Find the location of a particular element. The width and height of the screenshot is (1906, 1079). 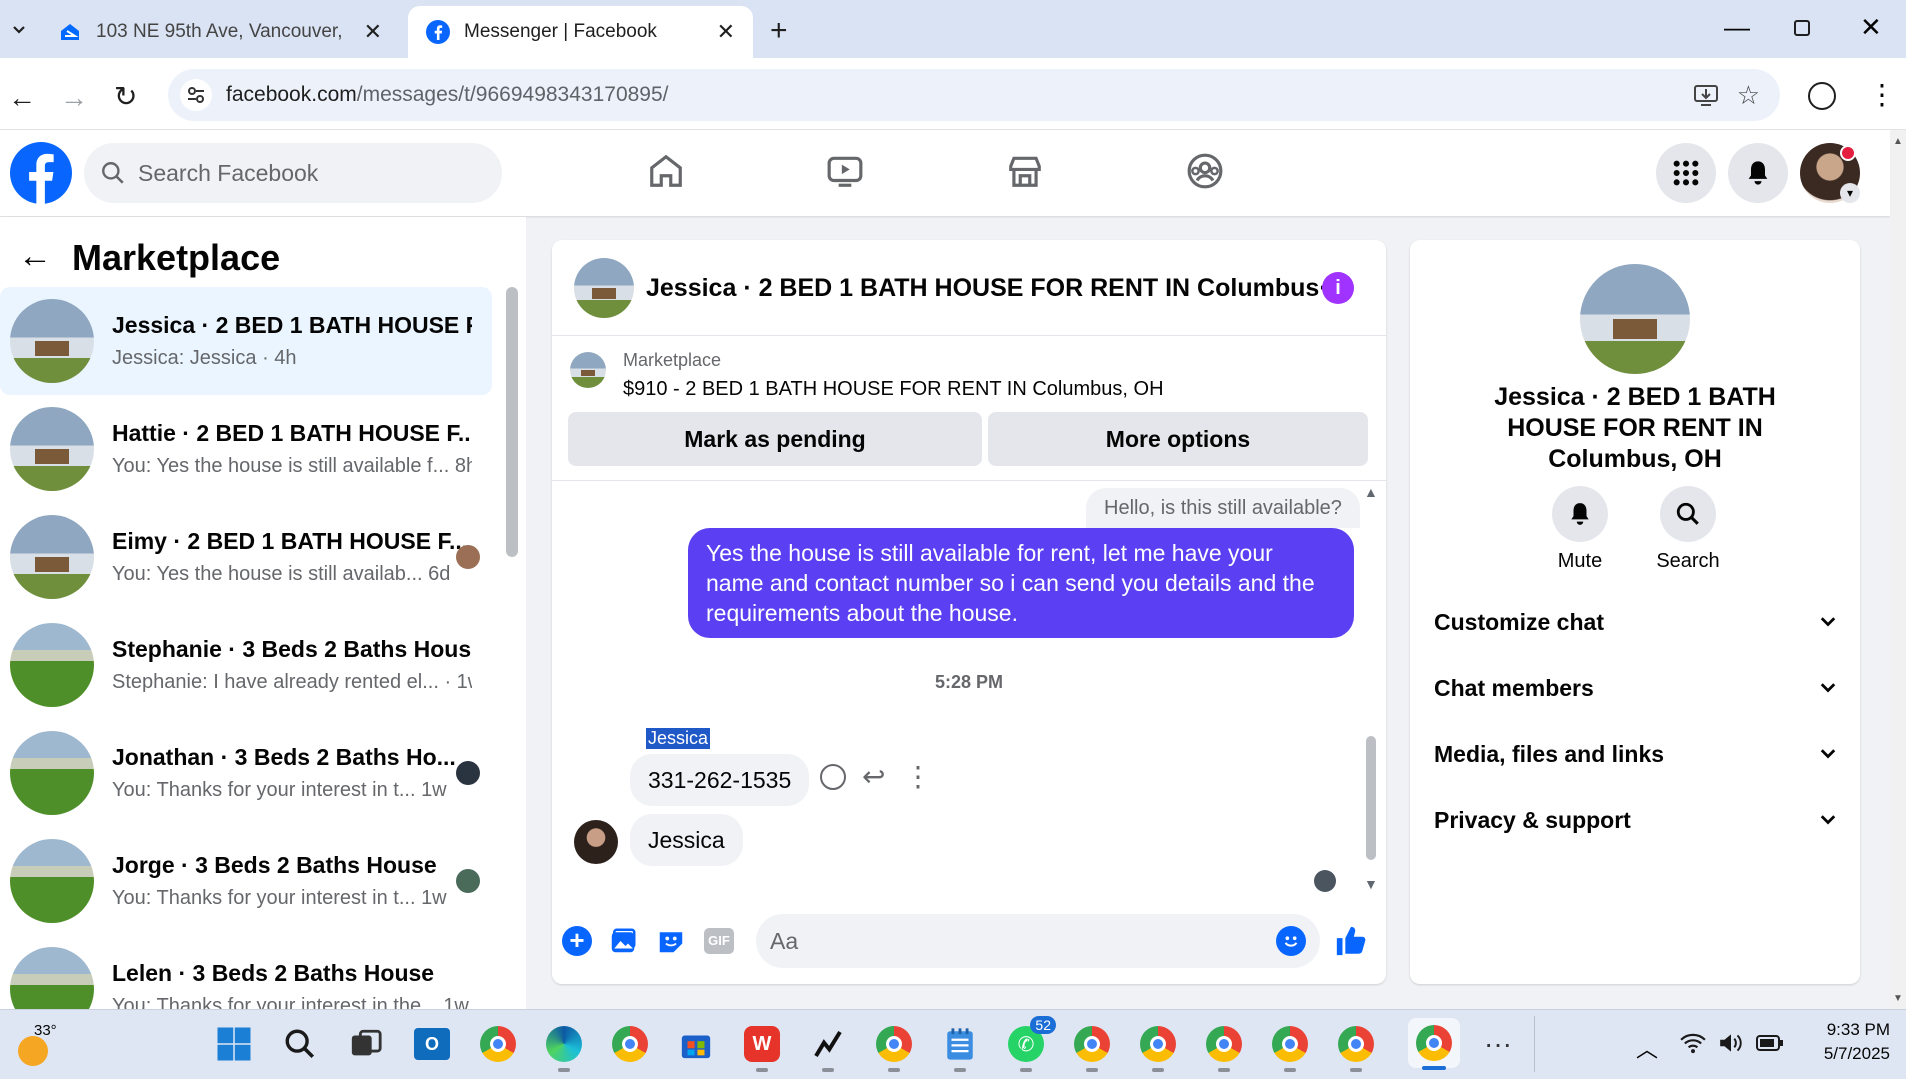

notifications-button is located at coordinates (1758, 173).